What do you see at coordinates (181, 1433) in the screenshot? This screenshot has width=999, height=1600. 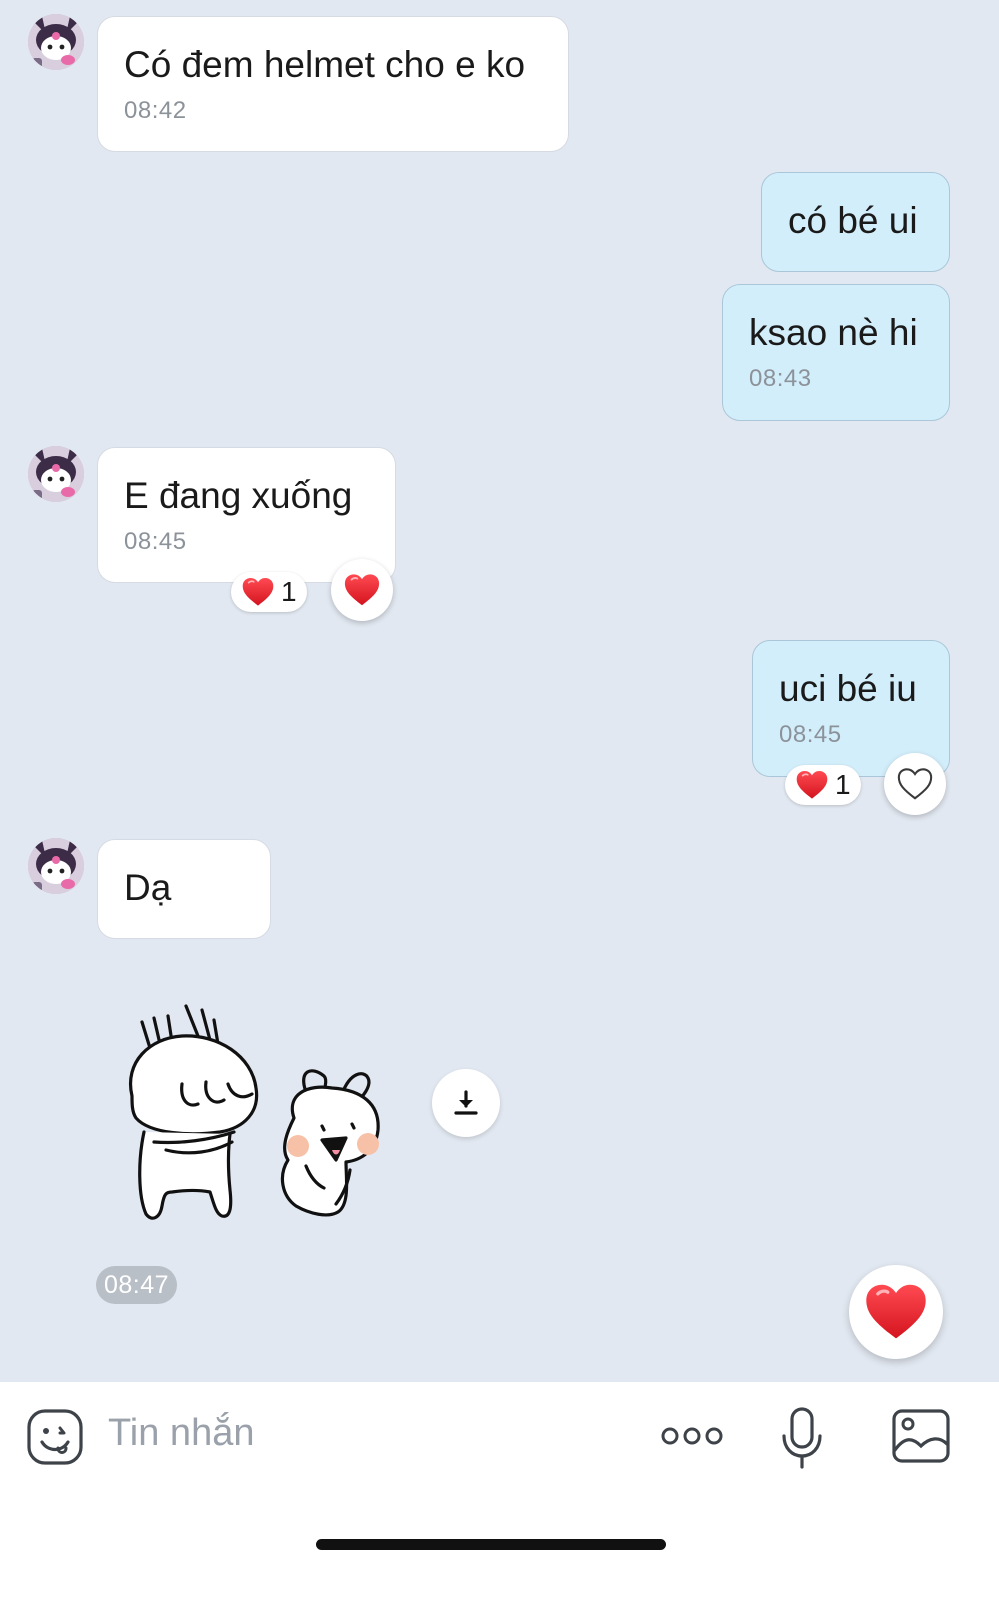 I see `message-input: Tin nhắn` at bounding box center [181, 1433].